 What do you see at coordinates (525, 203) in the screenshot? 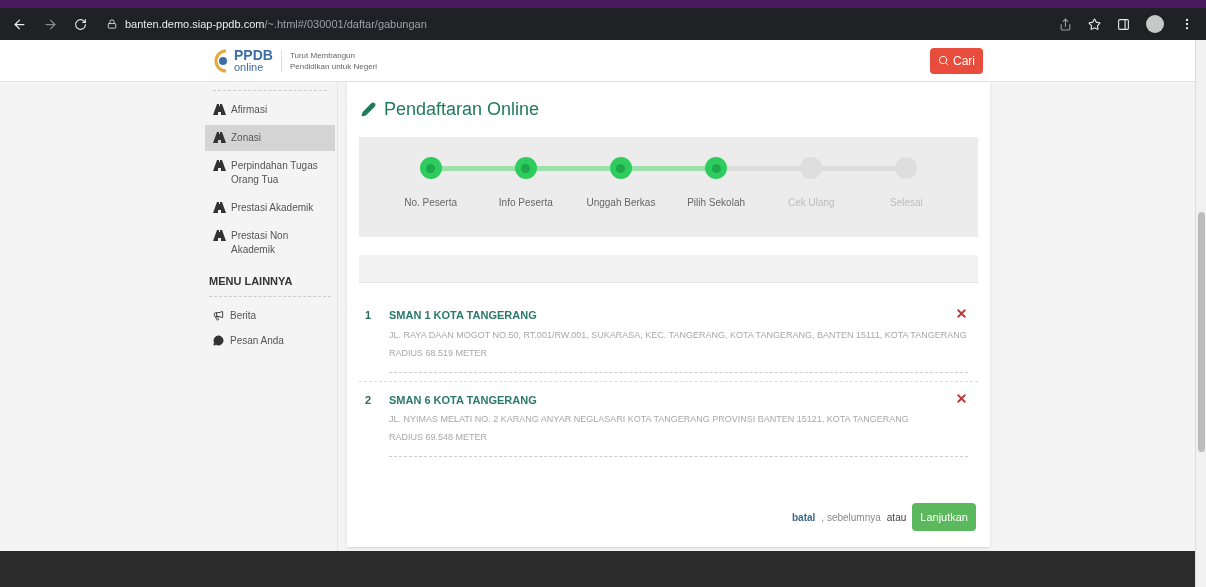
I see `step-label: Info Peserta` at bounding box center [525, 203].